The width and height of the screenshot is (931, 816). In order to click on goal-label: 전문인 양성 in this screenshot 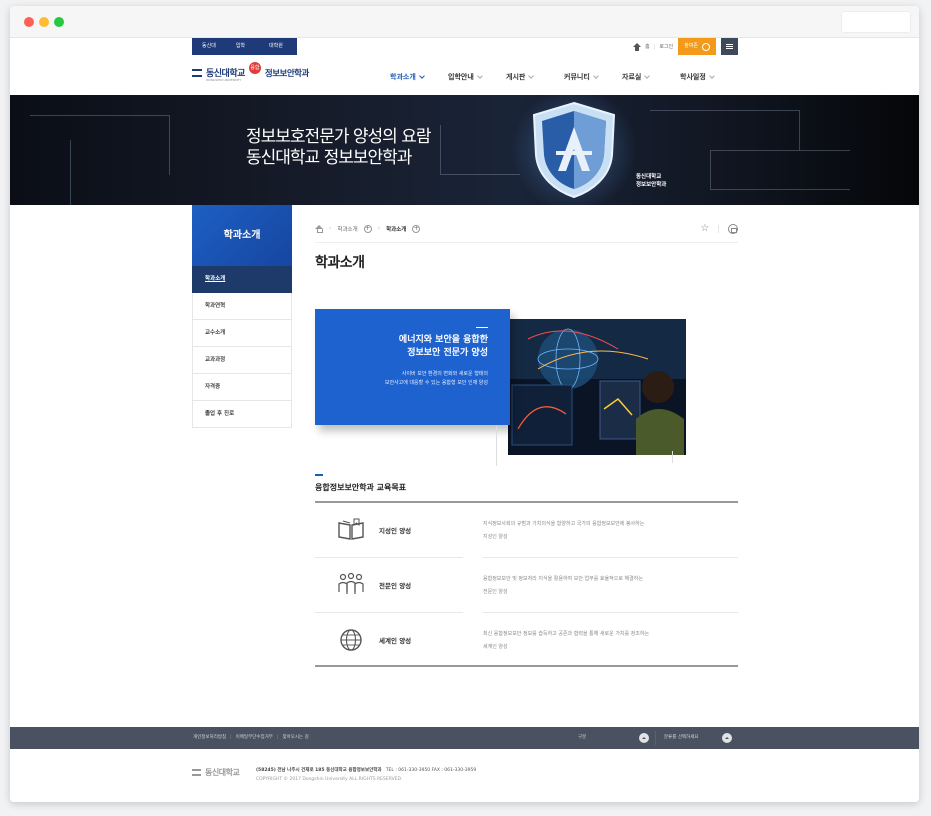, I will do `click(395, 586)`.